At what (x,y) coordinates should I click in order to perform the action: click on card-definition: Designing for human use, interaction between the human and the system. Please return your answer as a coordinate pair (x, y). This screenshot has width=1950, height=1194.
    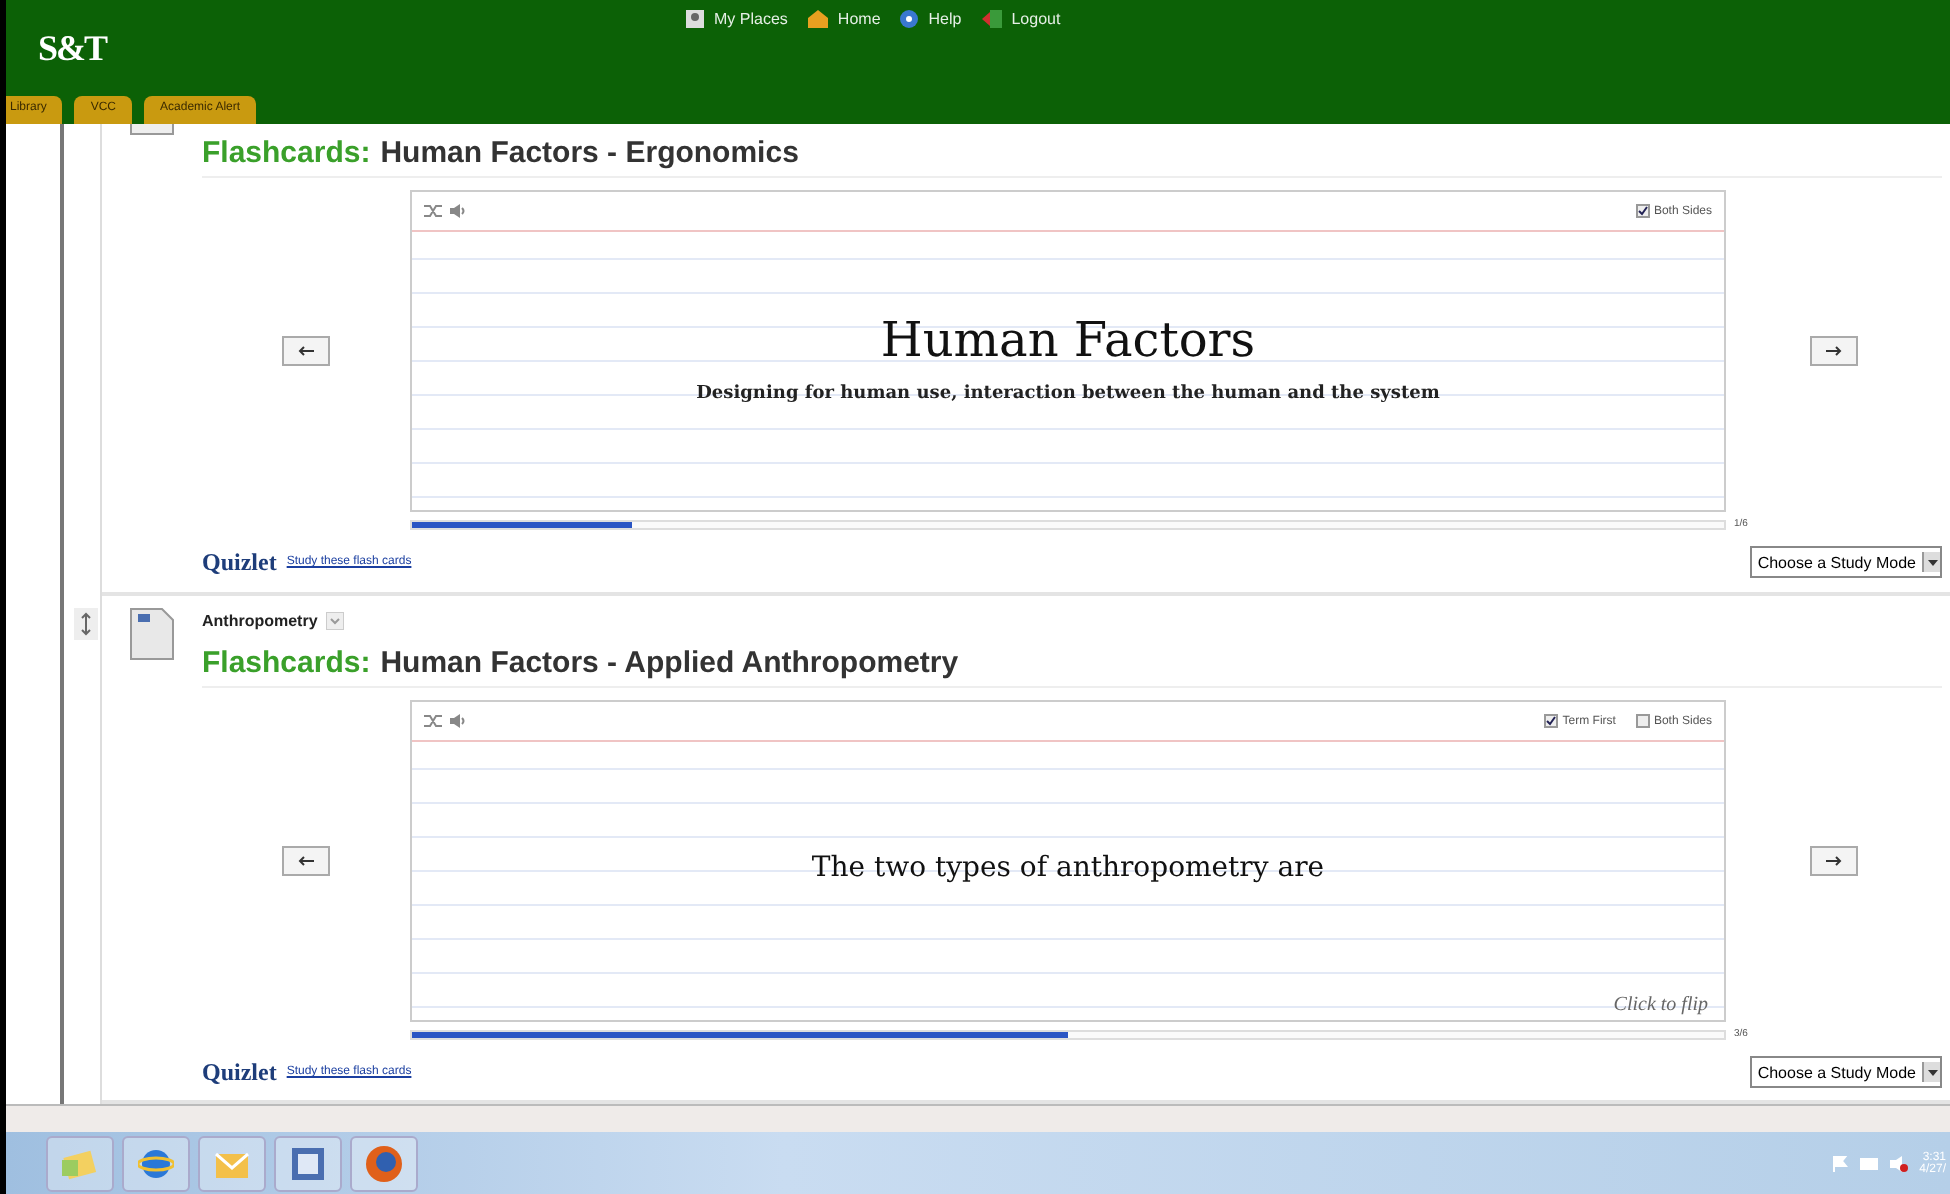
    Looking at the image, I should click on (1068, 393).